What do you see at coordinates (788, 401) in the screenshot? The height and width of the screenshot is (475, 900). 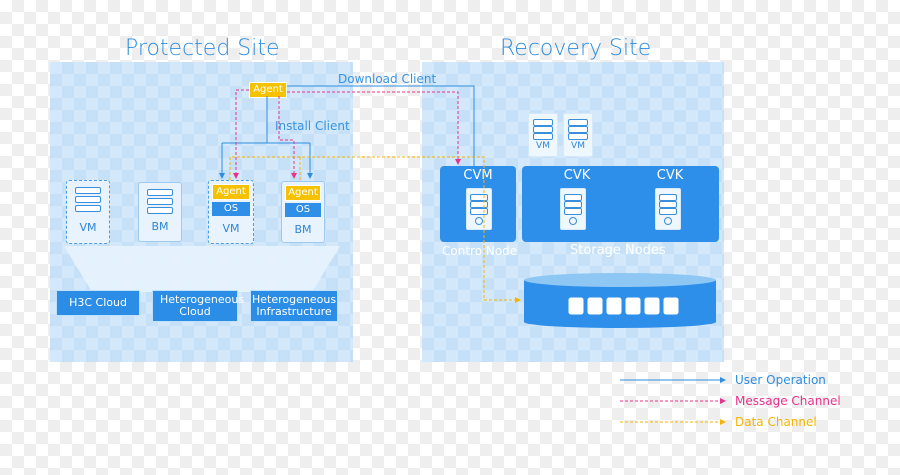 I see `legend-message-channel: Message Channel` at bounding box center [788, 401].